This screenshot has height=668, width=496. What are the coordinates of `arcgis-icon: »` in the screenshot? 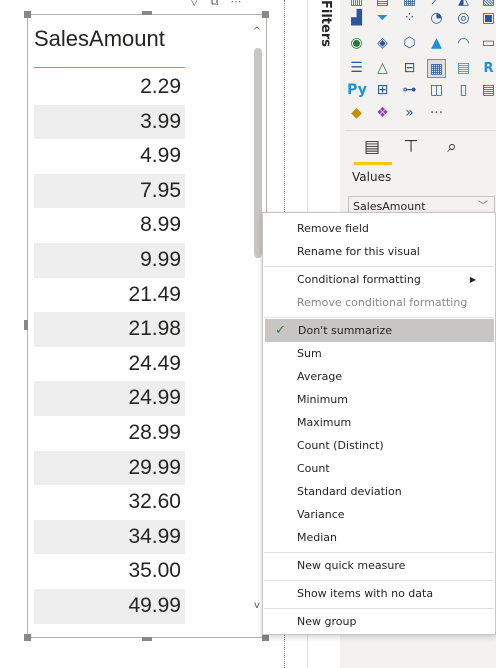 It's located at (409, 113).